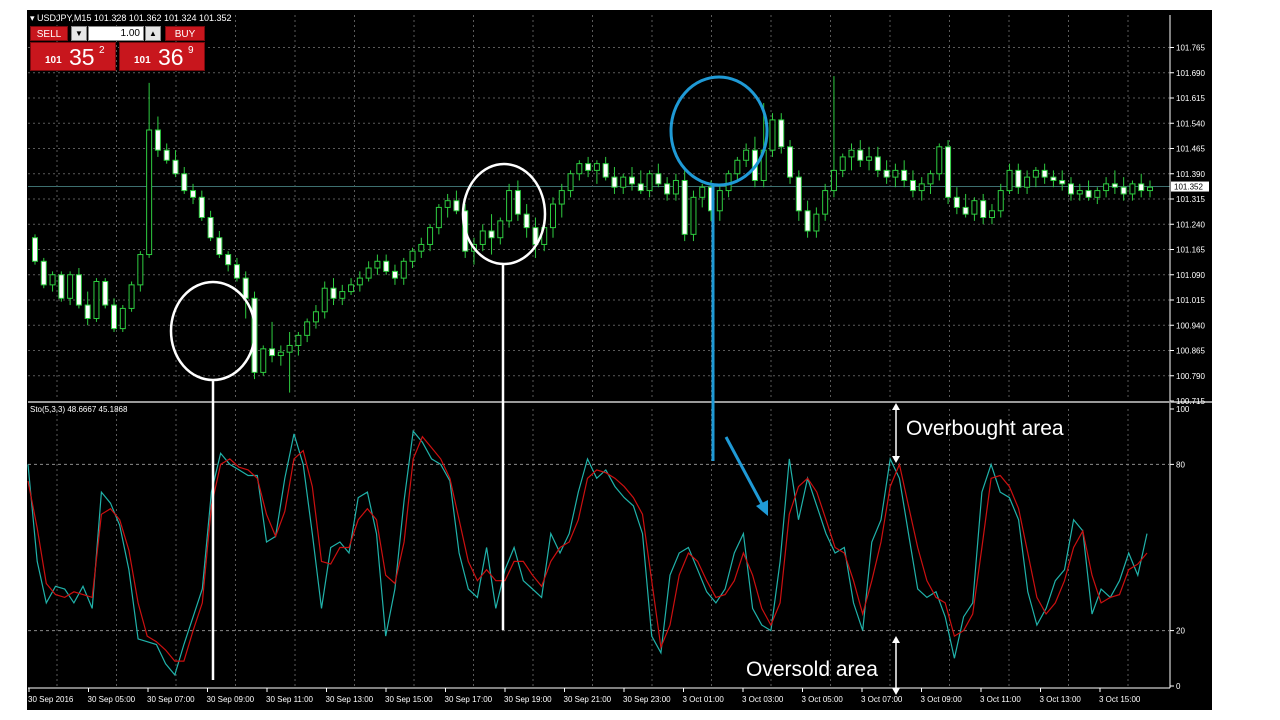  I want to click on sell-price-fraction: 2, so click(102, 50).